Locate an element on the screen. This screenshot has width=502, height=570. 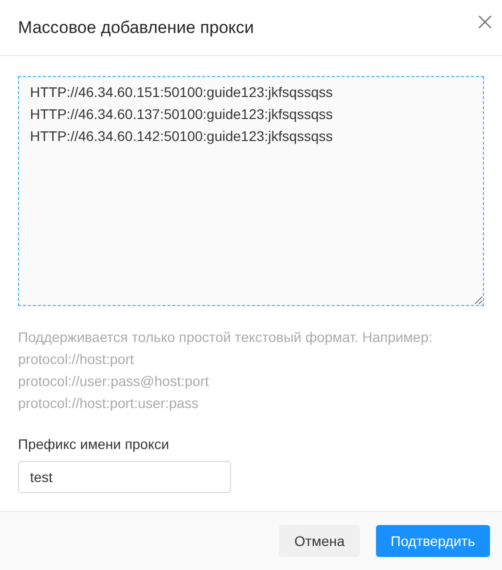
hint-text: protocol://host:port is located at coordinates (76, 359).